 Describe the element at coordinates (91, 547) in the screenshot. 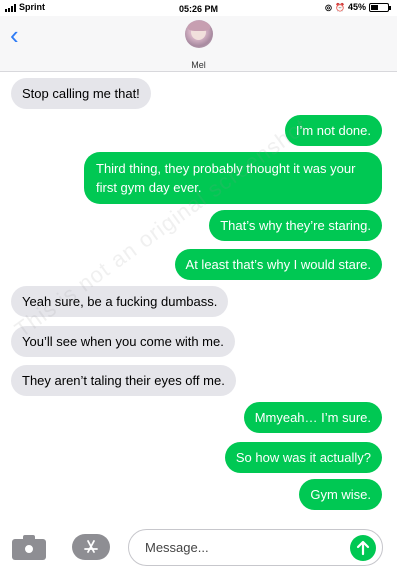

I see `app-store-icon` at that location.